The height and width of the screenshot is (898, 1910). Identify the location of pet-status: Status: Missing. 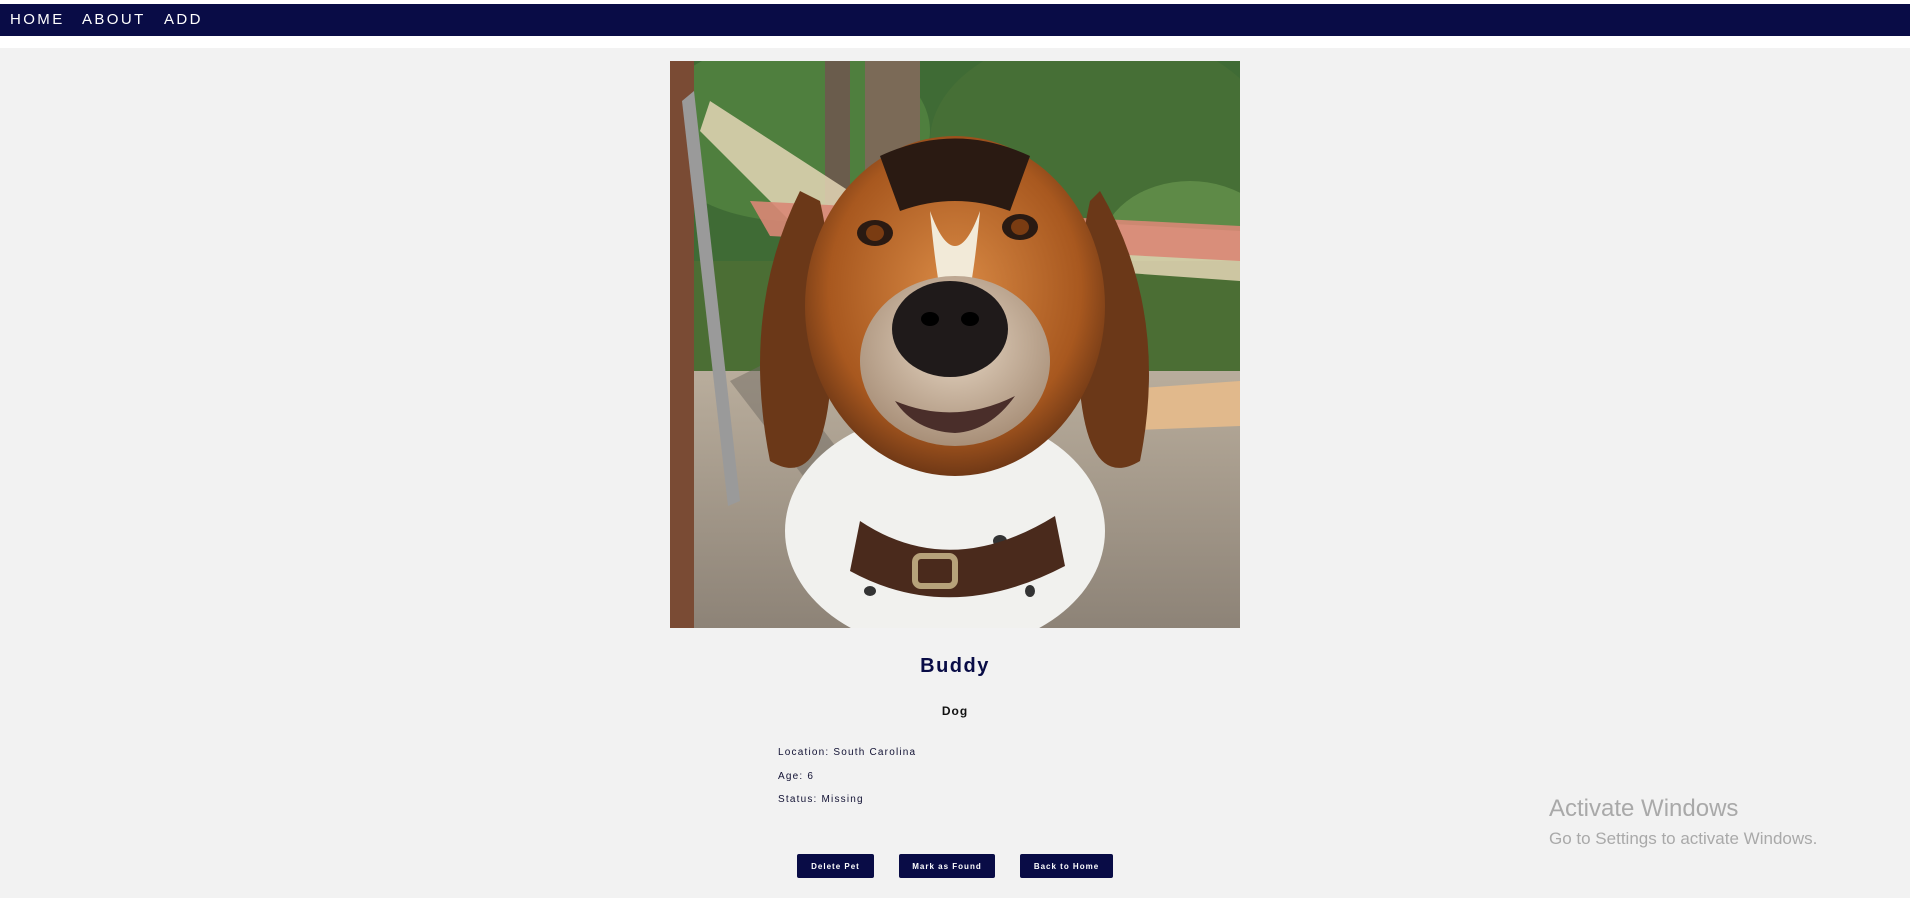
(821, 799).